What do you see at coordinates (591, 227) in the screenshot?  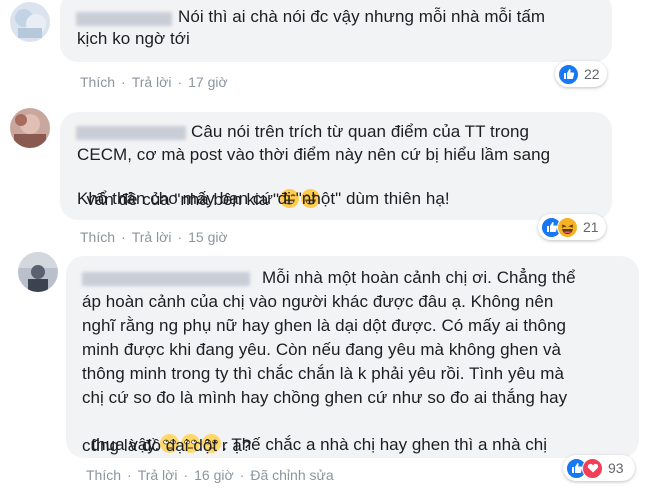 I see `reaction-count: 21` at bounding box center [591, 227].